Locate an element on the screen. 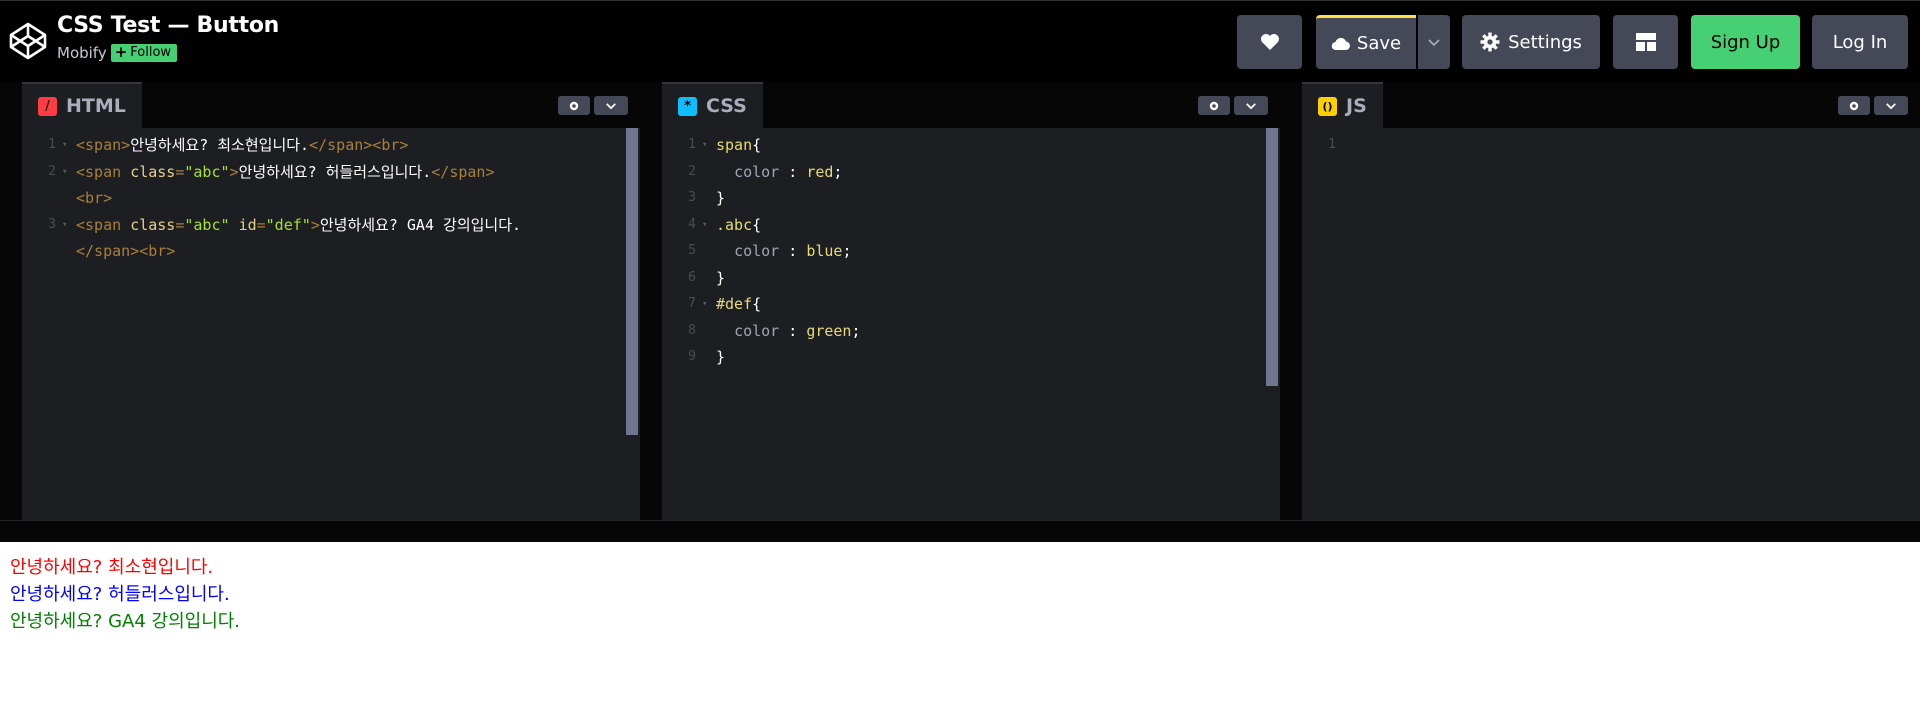  tab-html: / HTML is located at coordinates (82, 105).